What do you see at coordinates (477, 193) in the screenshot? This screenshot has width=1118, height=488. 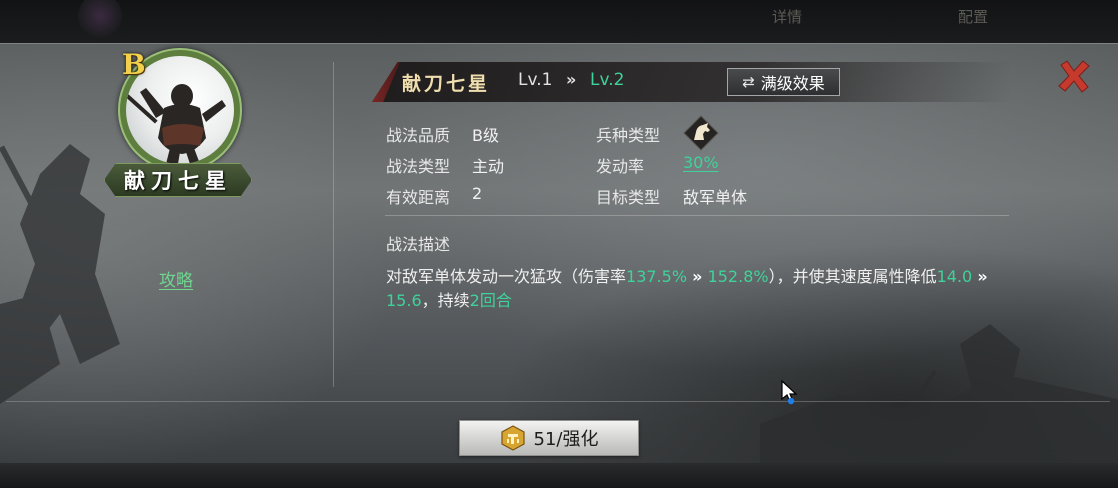 I see `range-value: 2` at bounding box center [477, 193].